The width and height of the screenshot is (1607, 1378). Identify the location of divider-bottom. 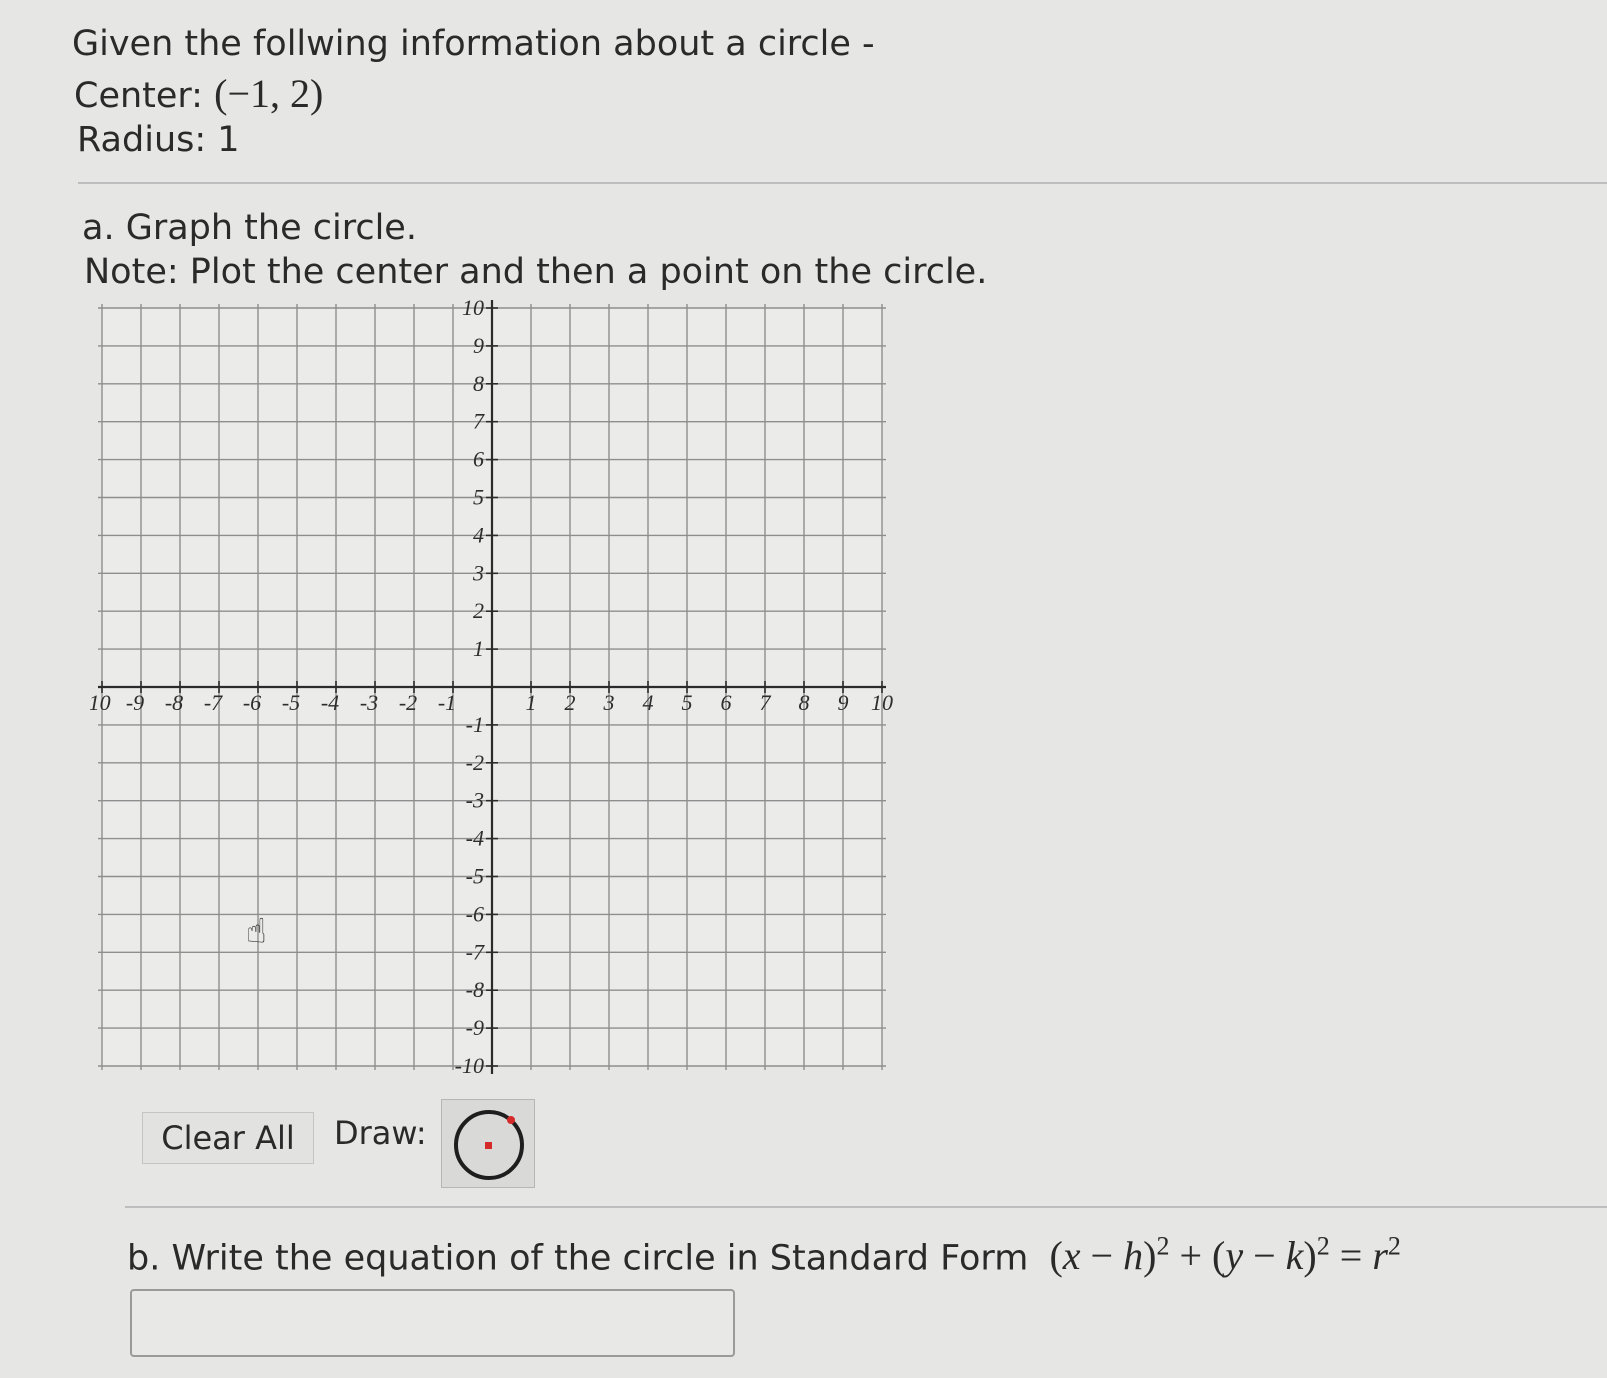
(866, 1207).